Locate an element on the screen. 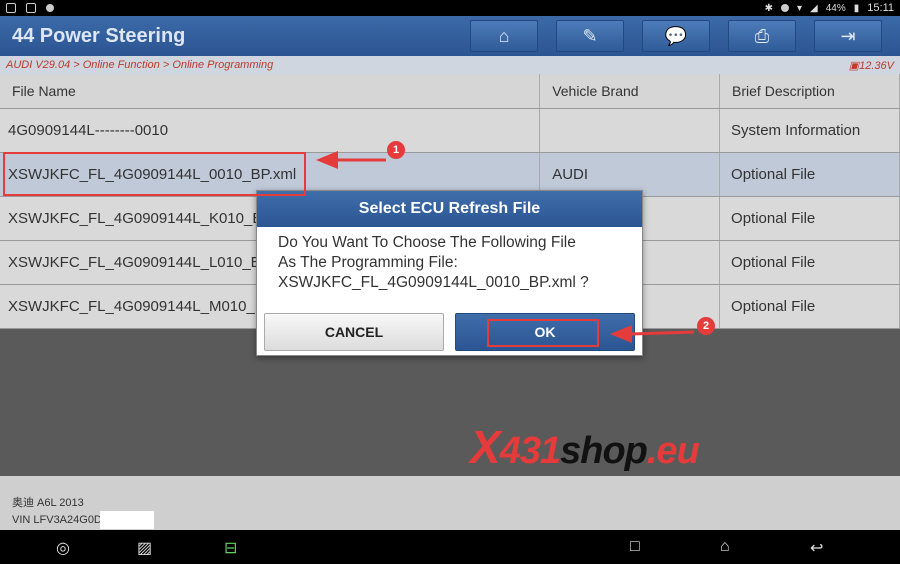  annotation-arrows is located at coordinates (505, 247).